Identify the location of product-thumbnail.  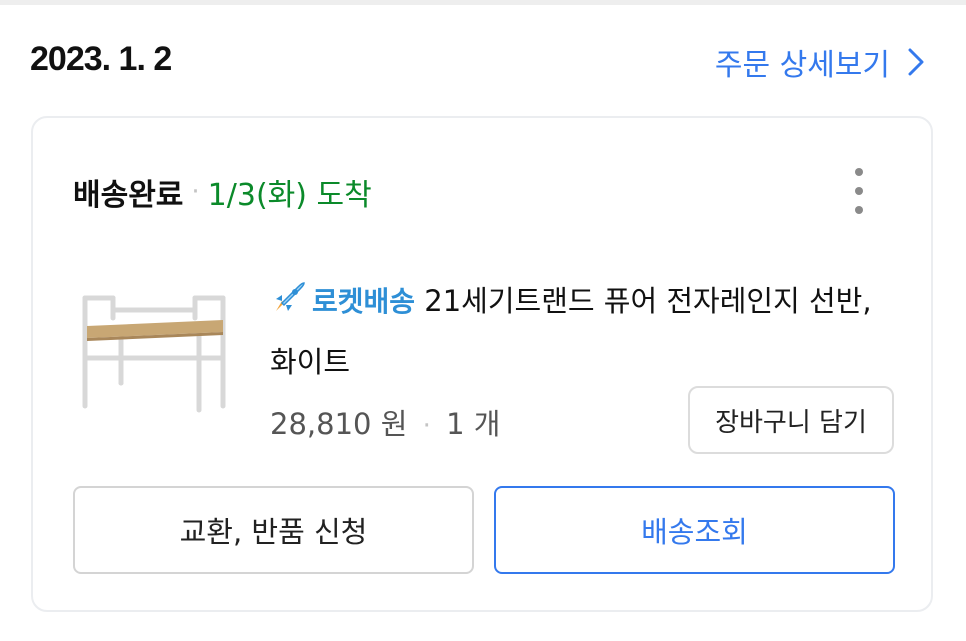
(153, 353).